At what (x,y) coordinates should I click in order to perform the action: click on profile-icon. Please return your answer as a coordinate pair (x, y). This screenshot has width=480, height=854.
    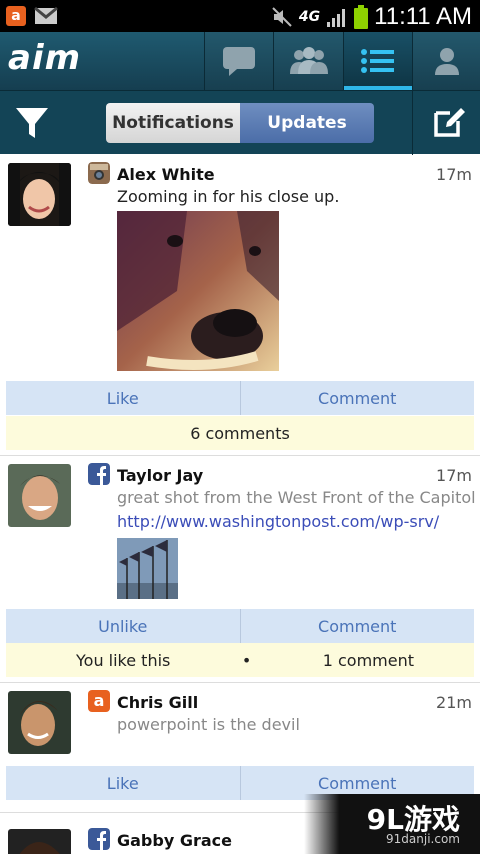
    Looking at the image, I should click on (446, 61).